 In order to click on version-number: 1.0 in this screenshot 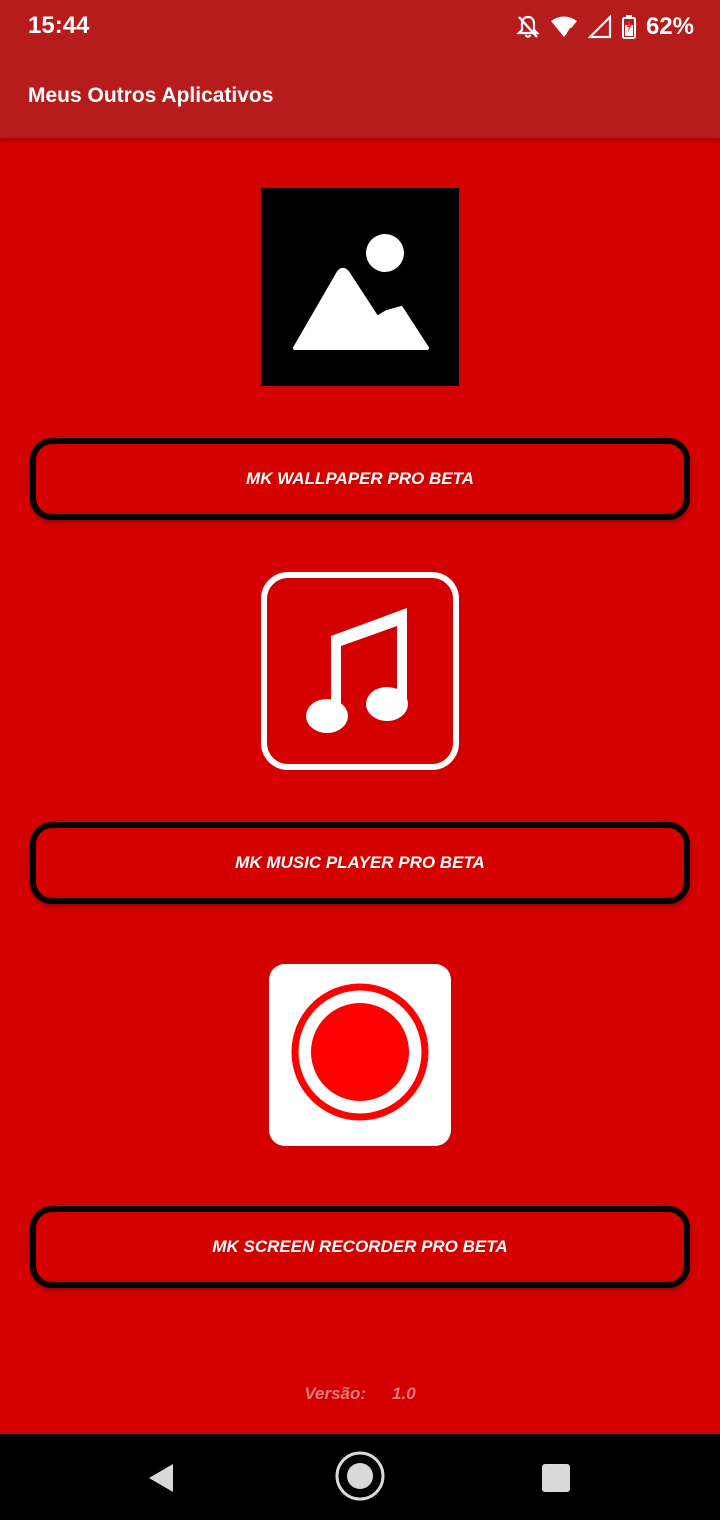, I will do `click(404, 1393)`.